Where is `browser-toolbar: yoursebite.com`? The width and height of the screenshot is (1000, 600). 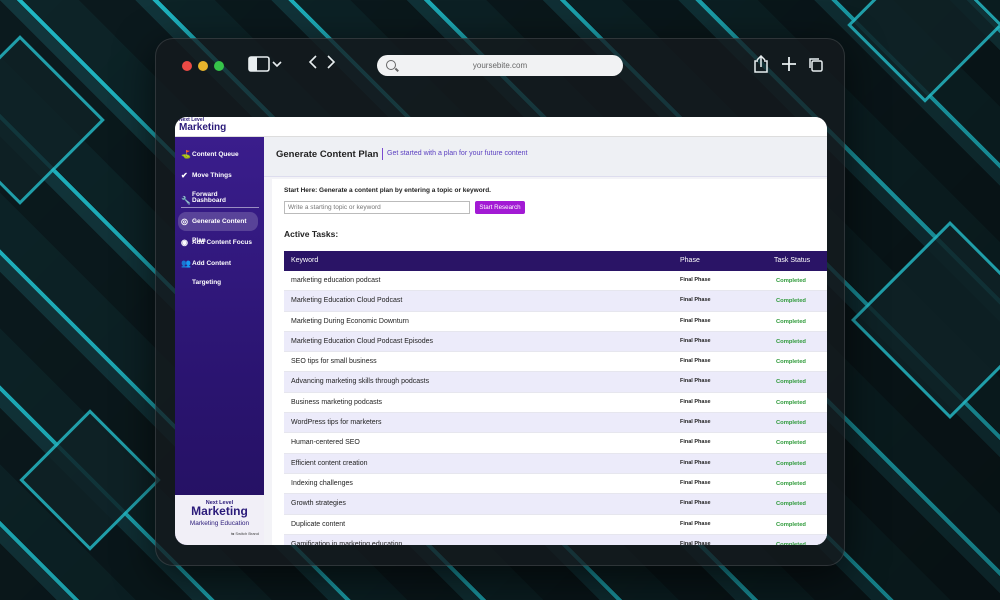
browser-toolbar: yoursebite.com is located at coordinates (500, 67).